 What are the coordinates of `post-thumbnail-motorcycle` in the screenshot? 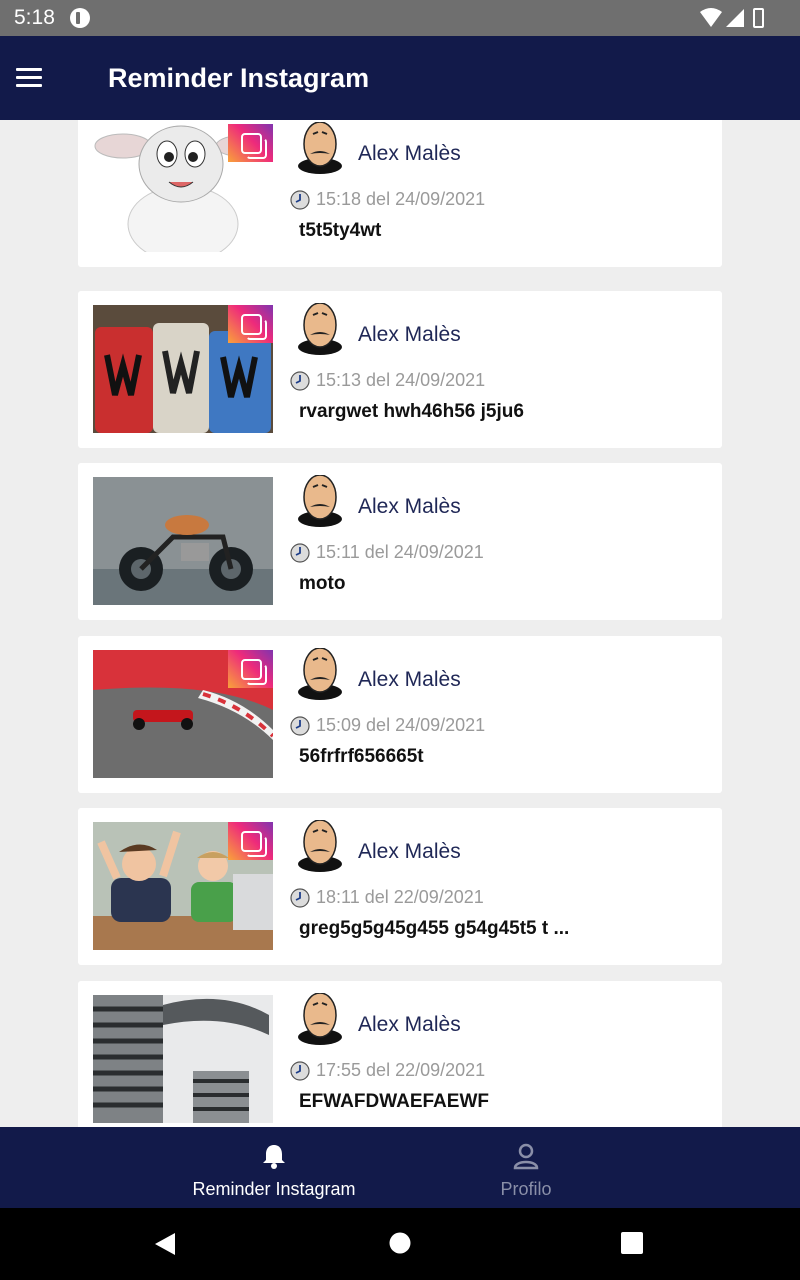 It's located at (183, 541).